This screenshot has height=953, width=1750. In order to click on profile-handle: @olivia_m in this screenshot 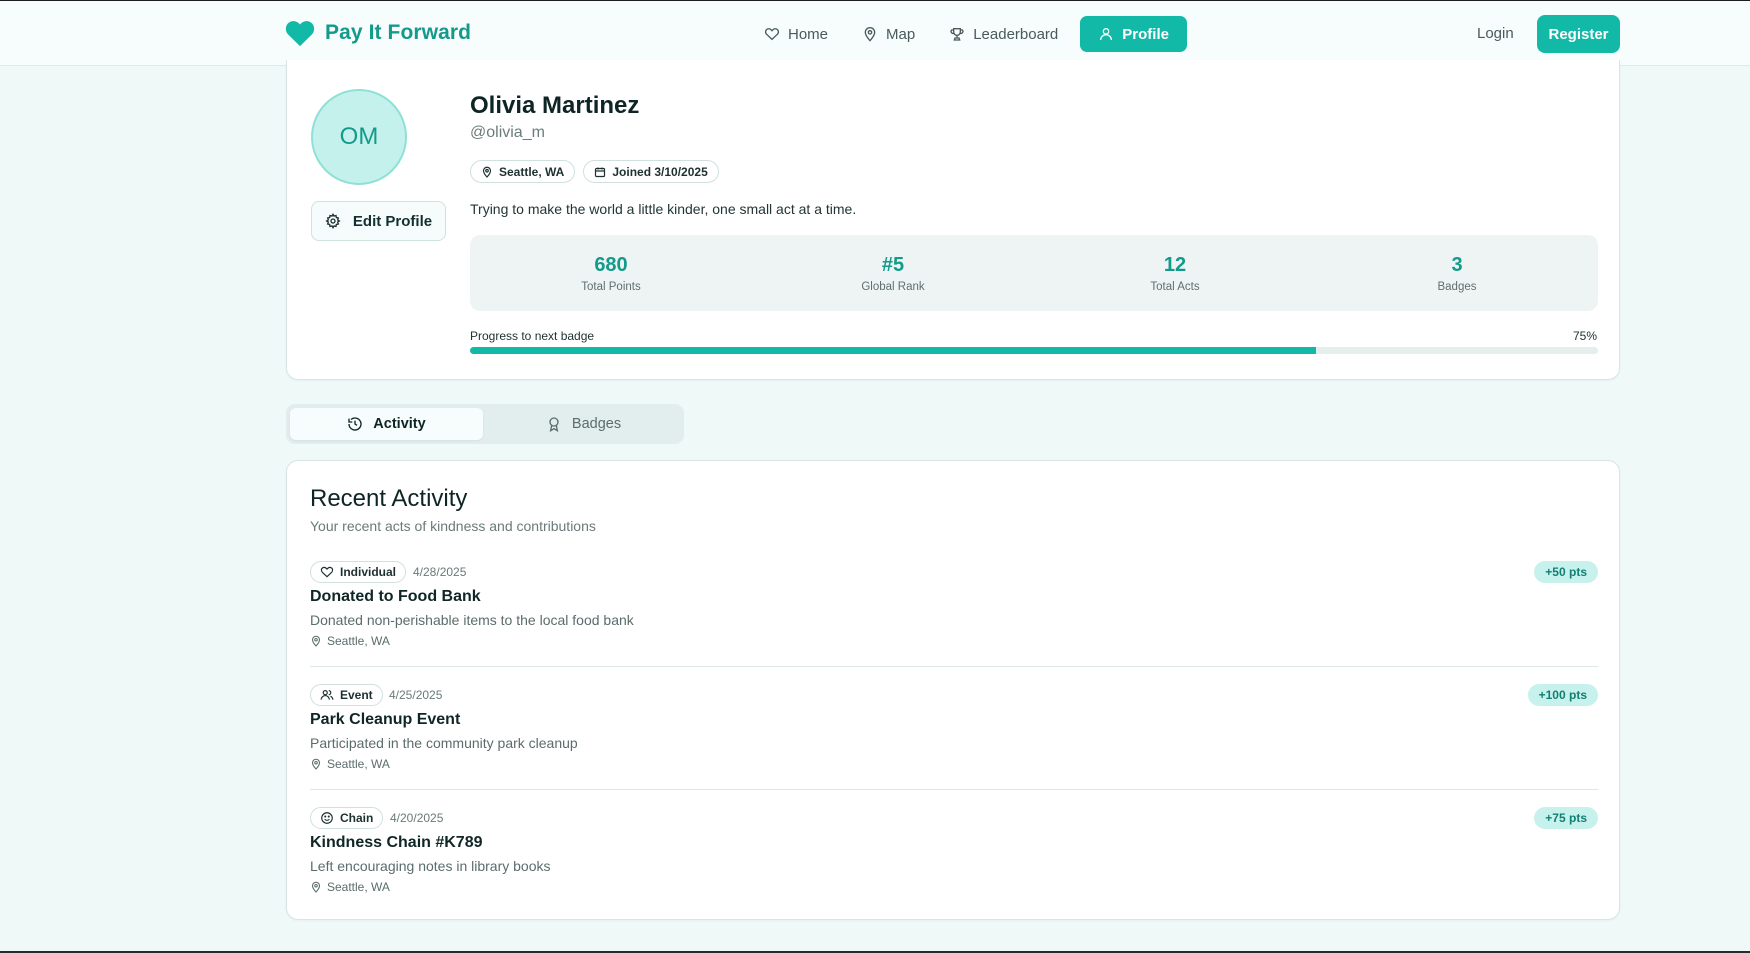, I will do `click(507, 132)`.